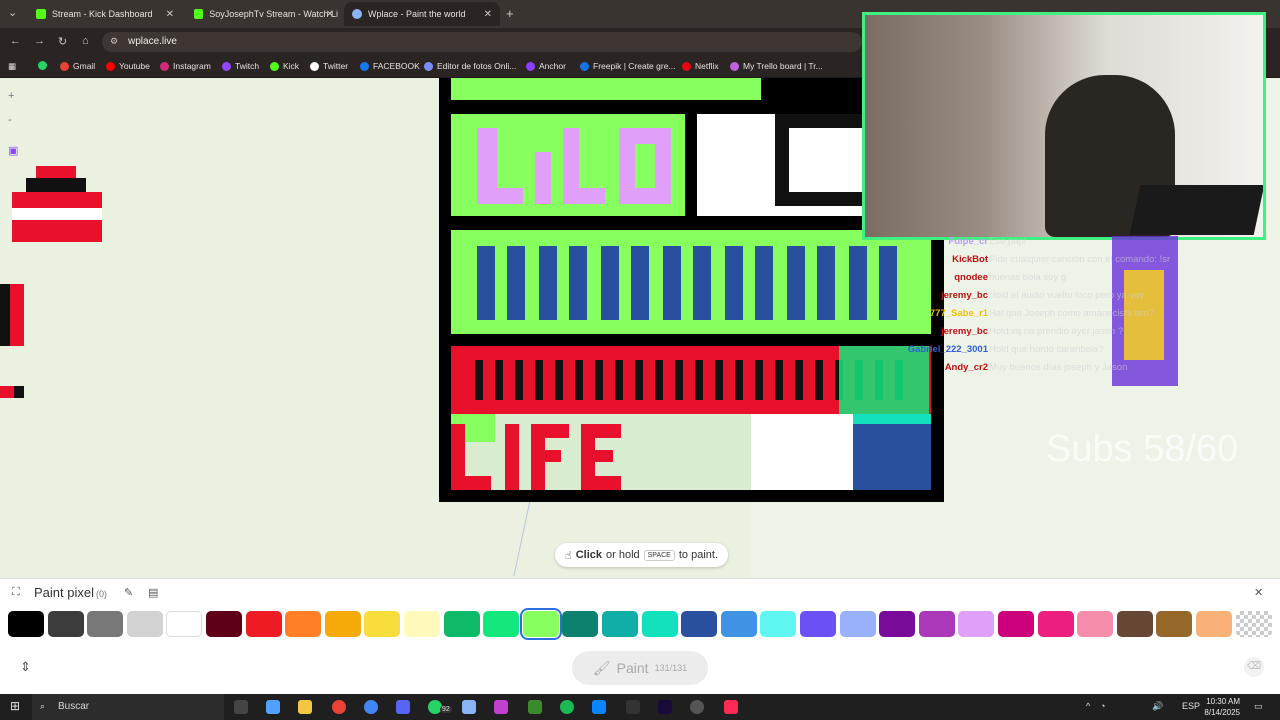 Image resolution: width=1280 pixels, height=720 pixels. I want to click on volume-icon: 🔊, so click(1157, 706).